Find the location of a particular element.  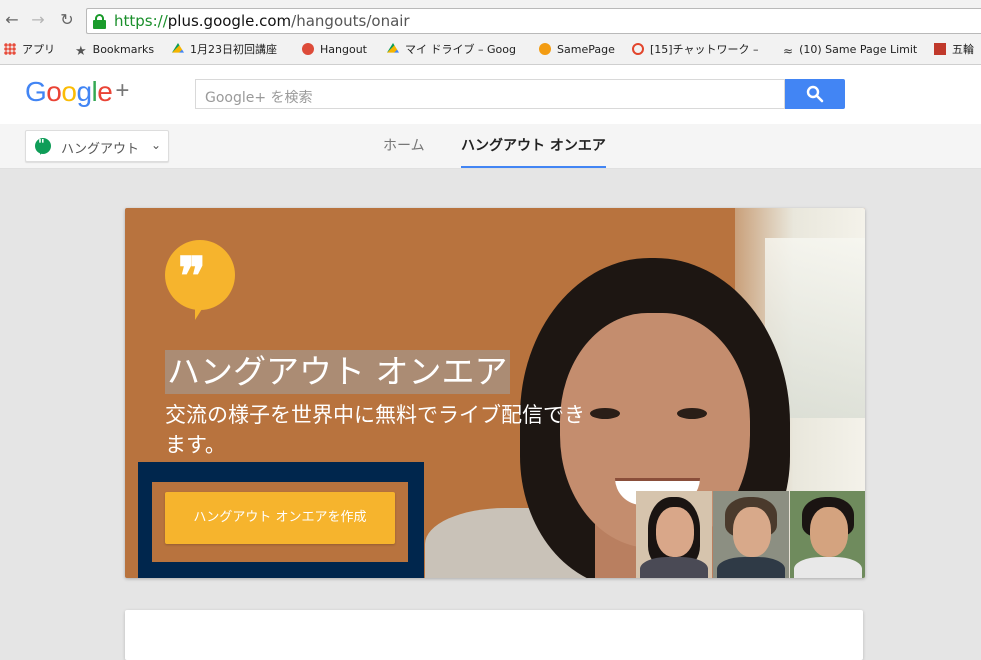

logo-letter: e is located at coordinates (105, 91).